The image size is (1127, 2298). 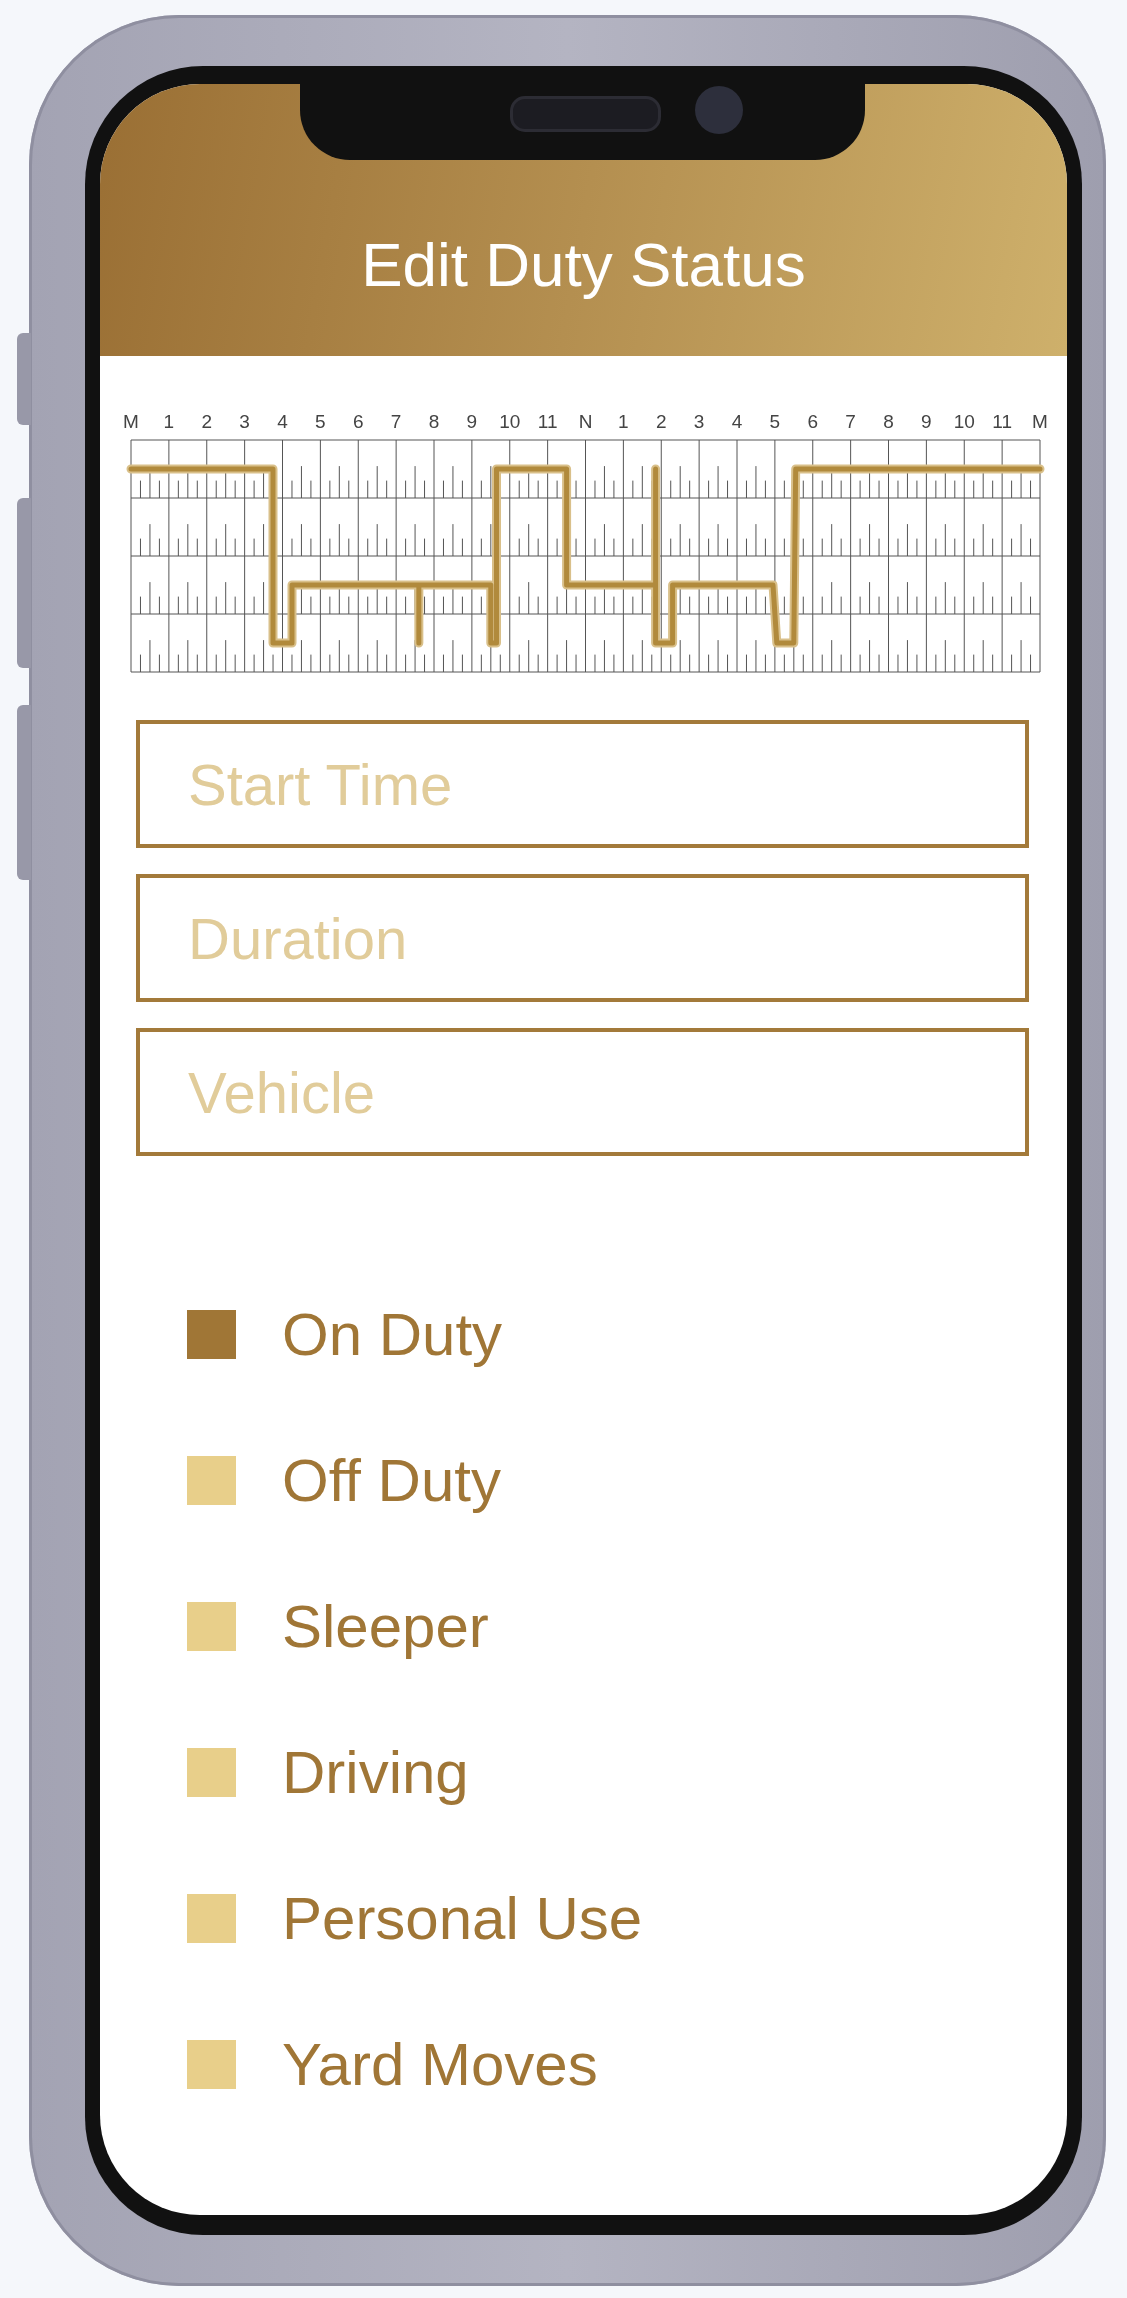 I want to click on camera-icon, so click(x=719, y=110).